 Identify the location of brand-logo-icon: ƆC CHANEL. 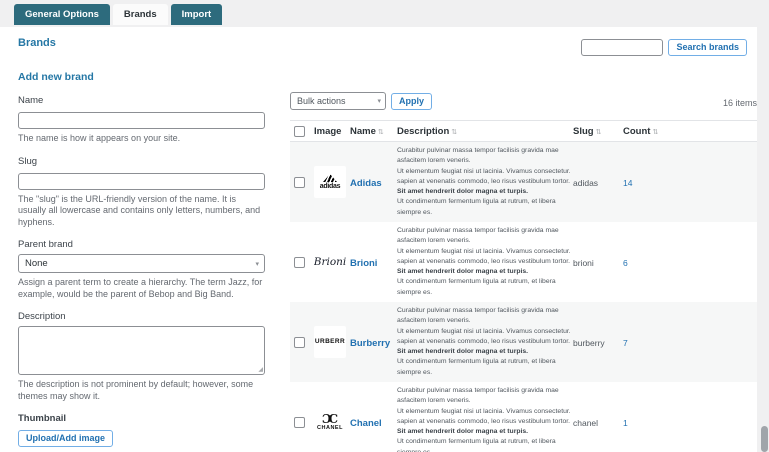
(330, 421).